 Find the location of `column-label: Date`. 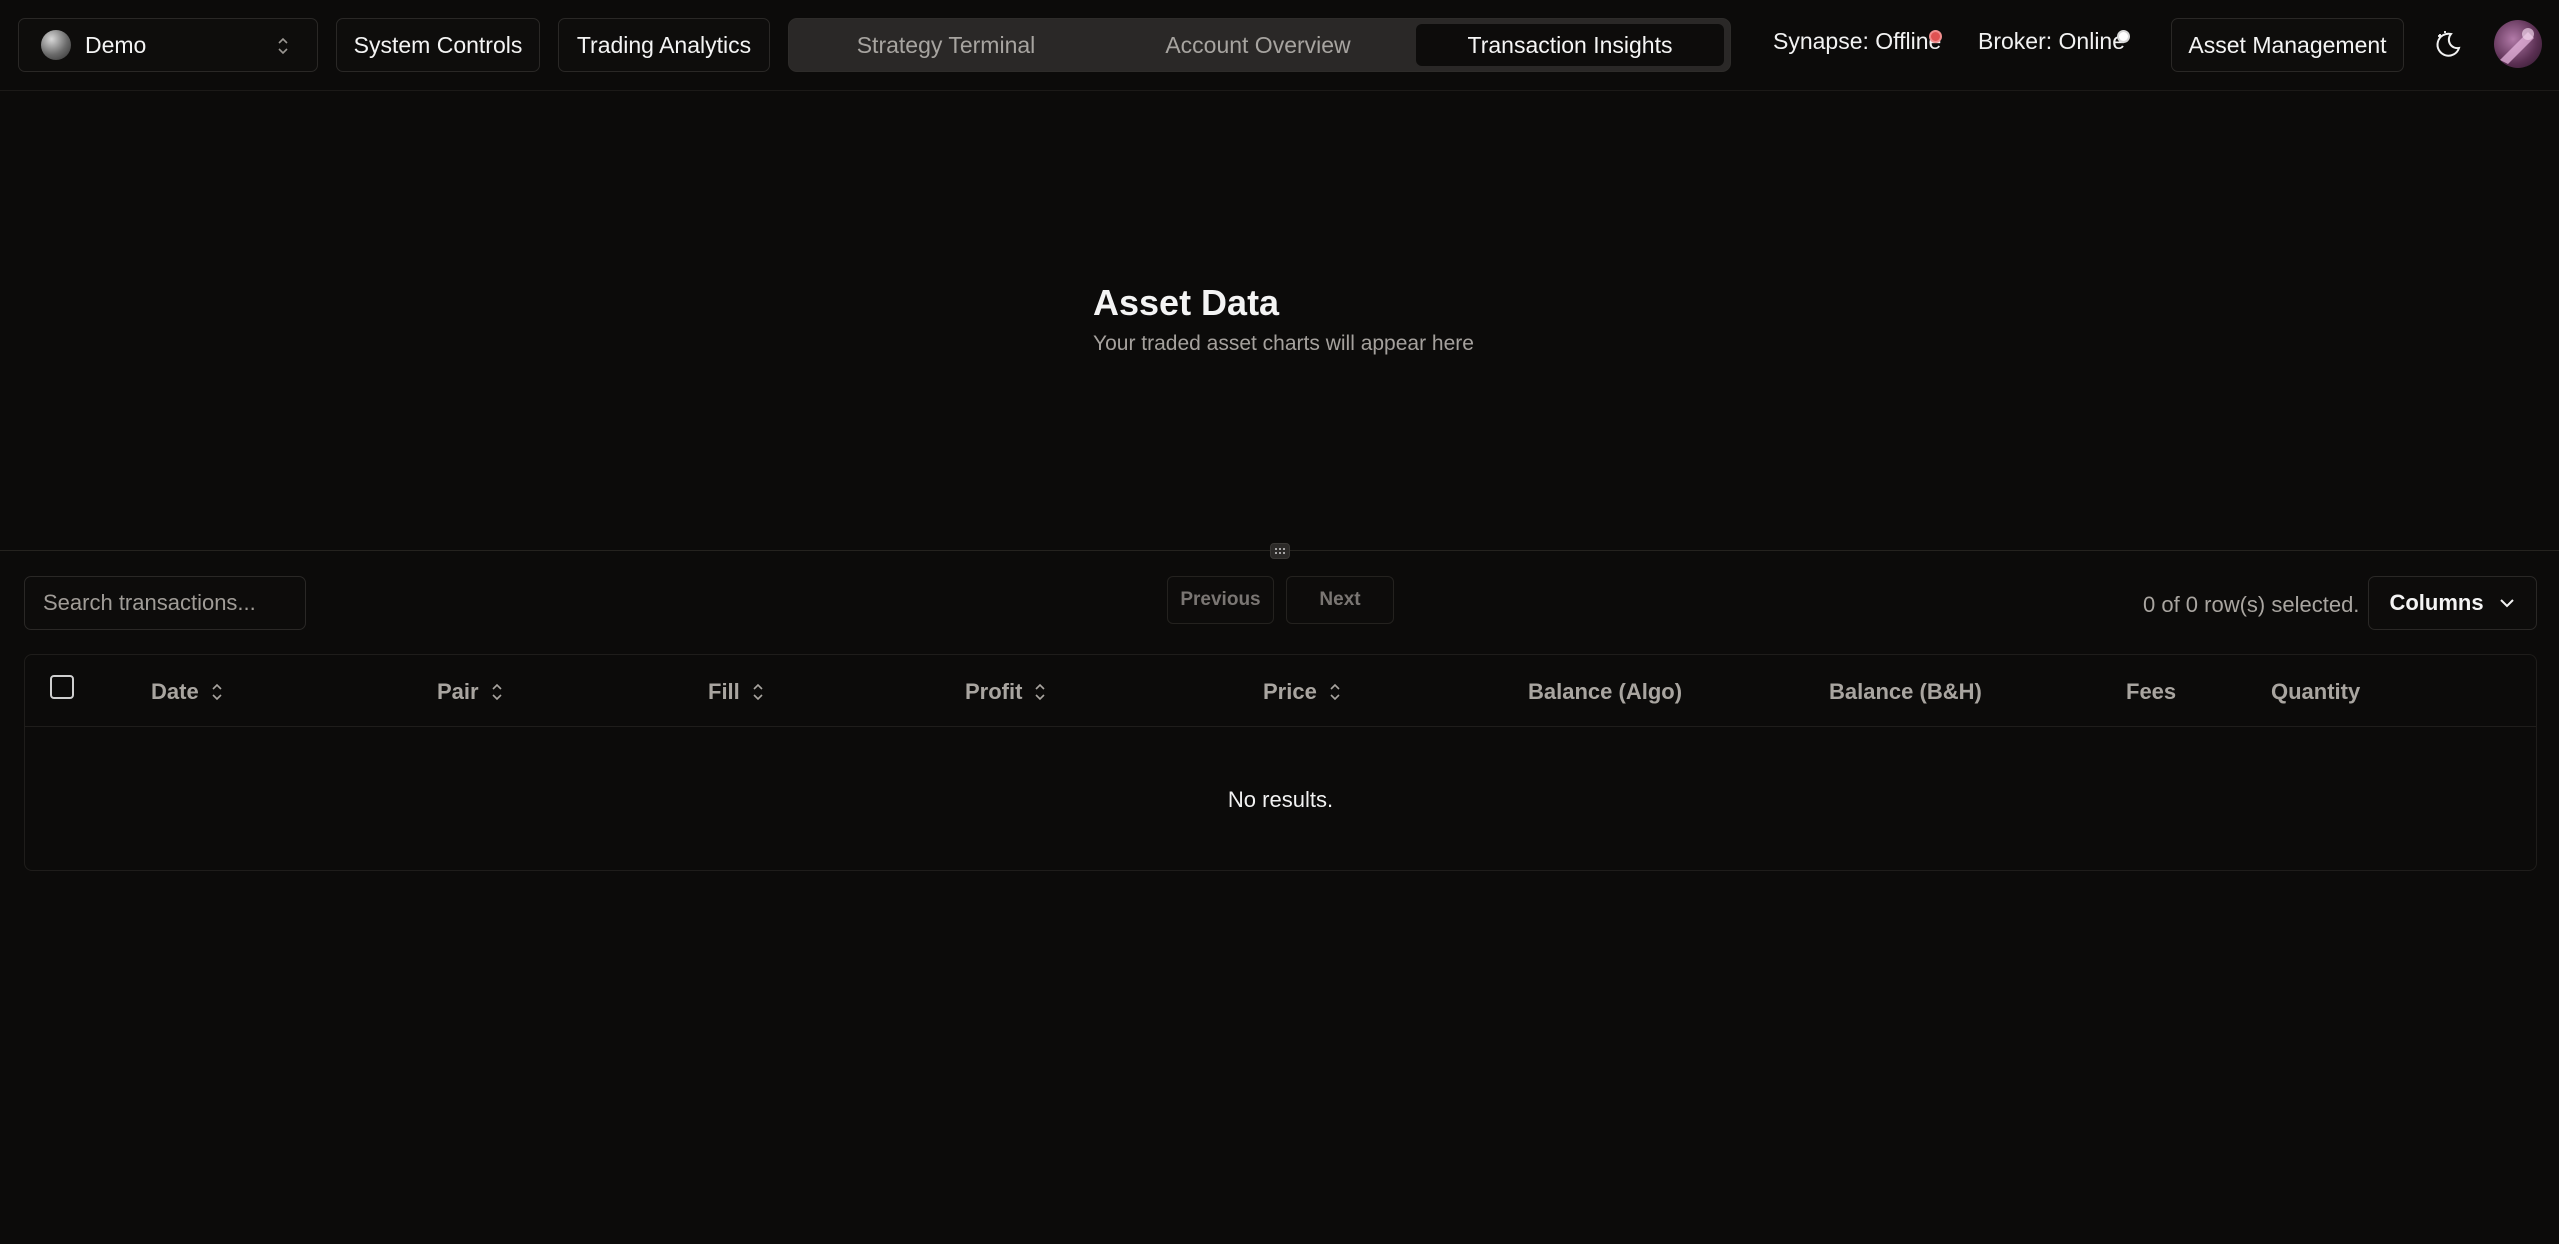

column-label: Date is located at coordinates (175, 691).